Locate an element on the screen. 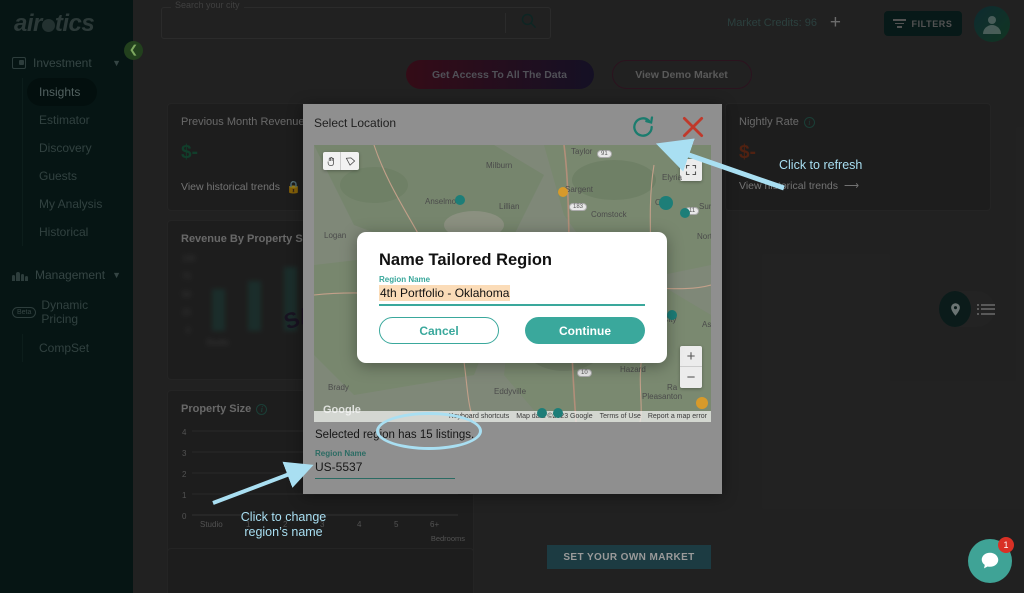 This screenshot has width=1024, height=593. map-label: Anselmo is located at coordinates (441, 201).